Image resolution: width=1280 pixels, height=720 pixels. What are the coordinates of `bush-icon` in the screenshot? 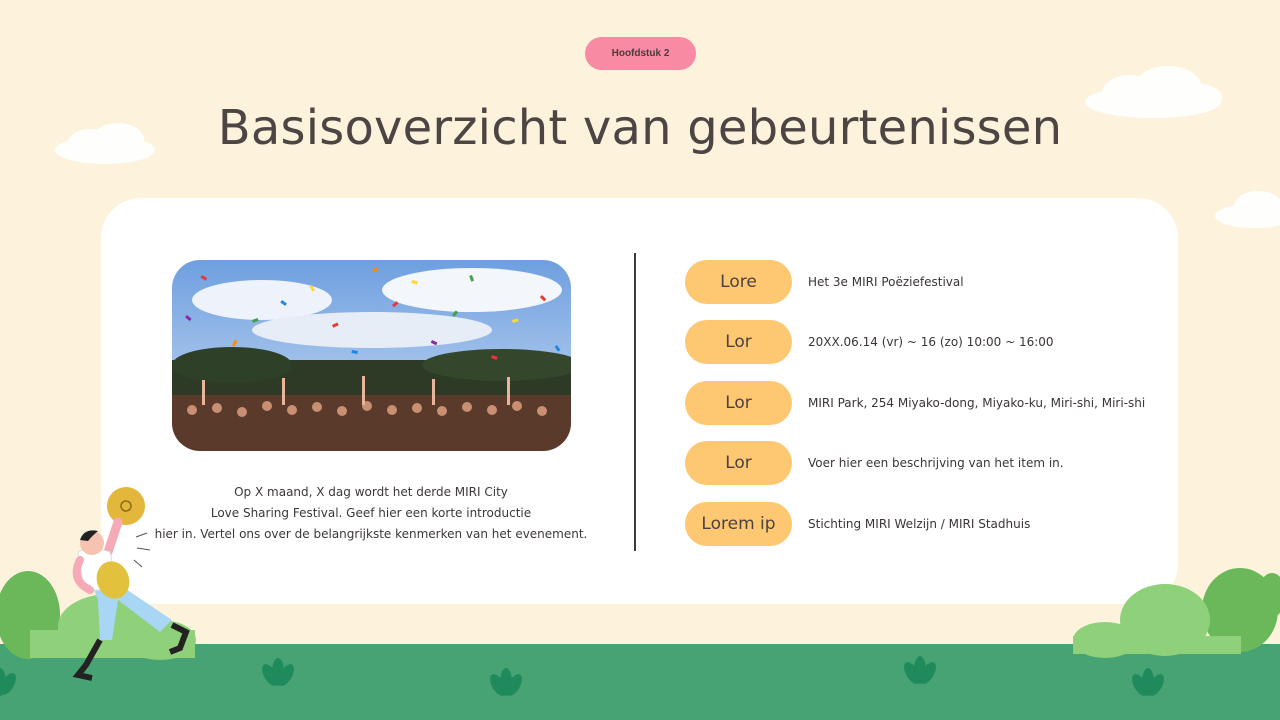 It's located at (1176, 613).